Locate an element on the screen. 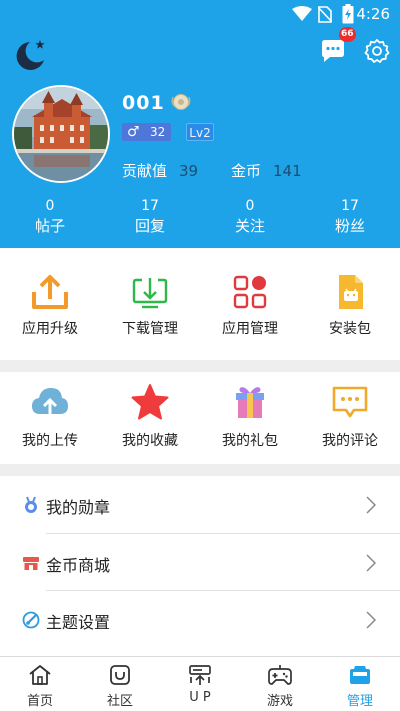 The image size is (400, 711). grid-item-my-gifts: 我的礼包 is located at coordinates (250, 418).